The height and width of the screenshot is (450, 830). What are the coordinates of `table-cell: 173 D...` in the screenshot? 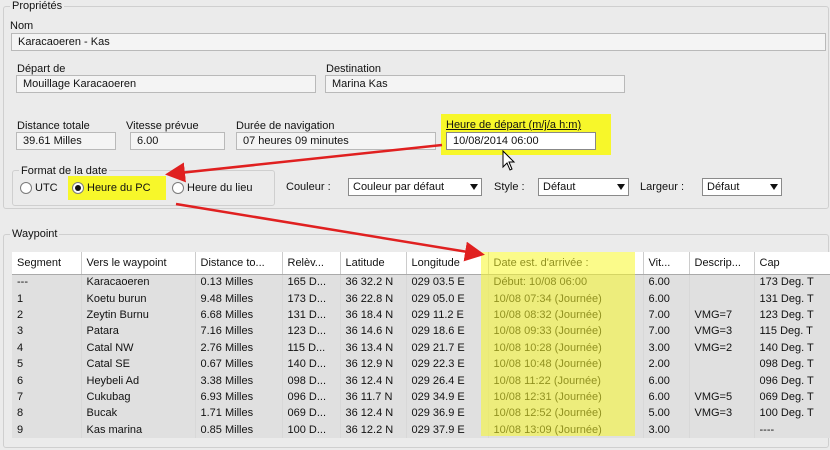 It's located at (311, 298).